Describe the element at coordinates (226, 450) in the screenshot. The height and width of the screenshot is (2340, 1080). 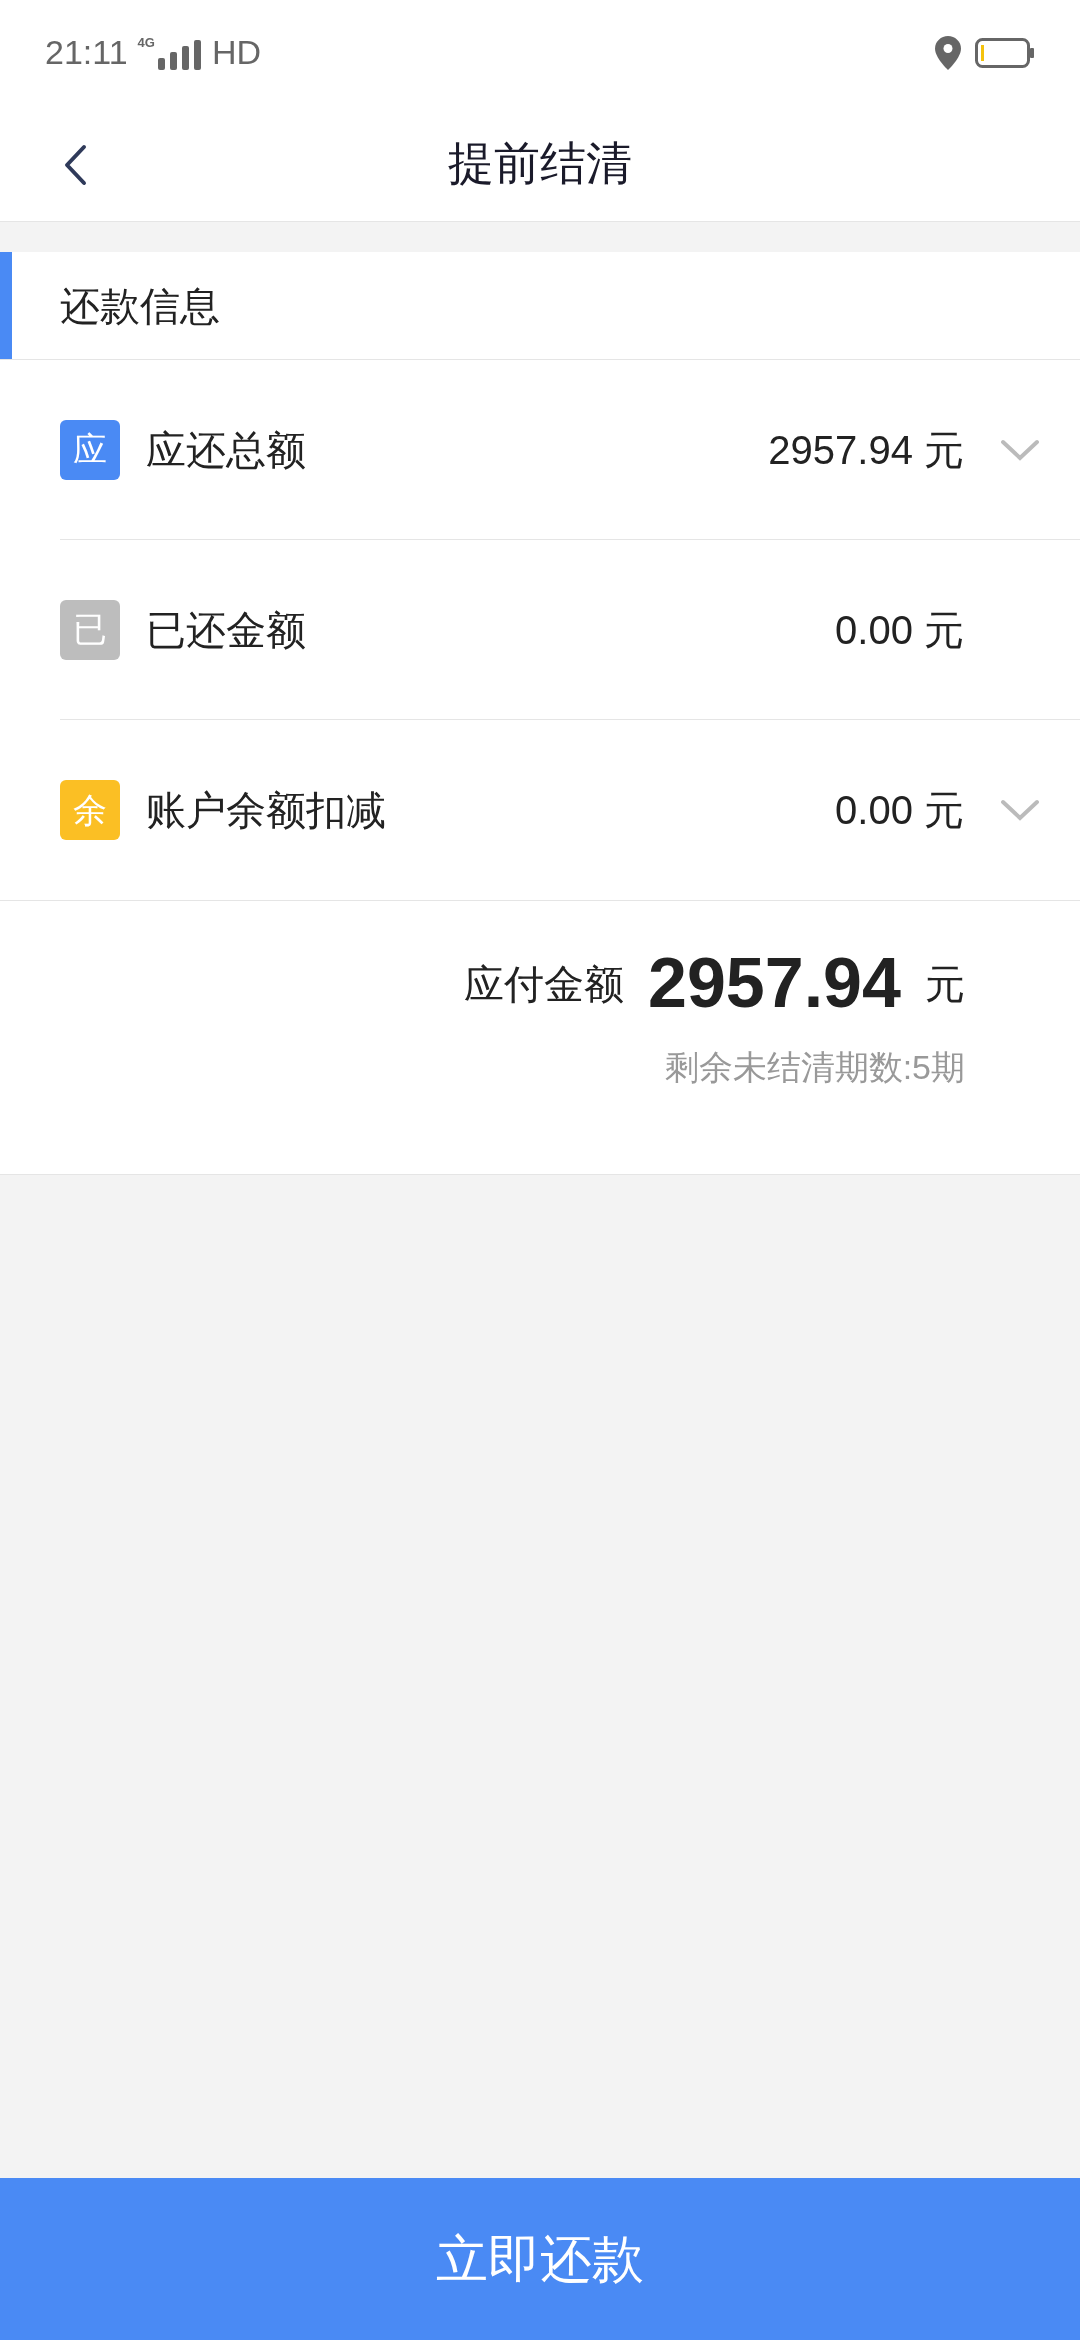
I see `row-label: 应还总额` at that location.